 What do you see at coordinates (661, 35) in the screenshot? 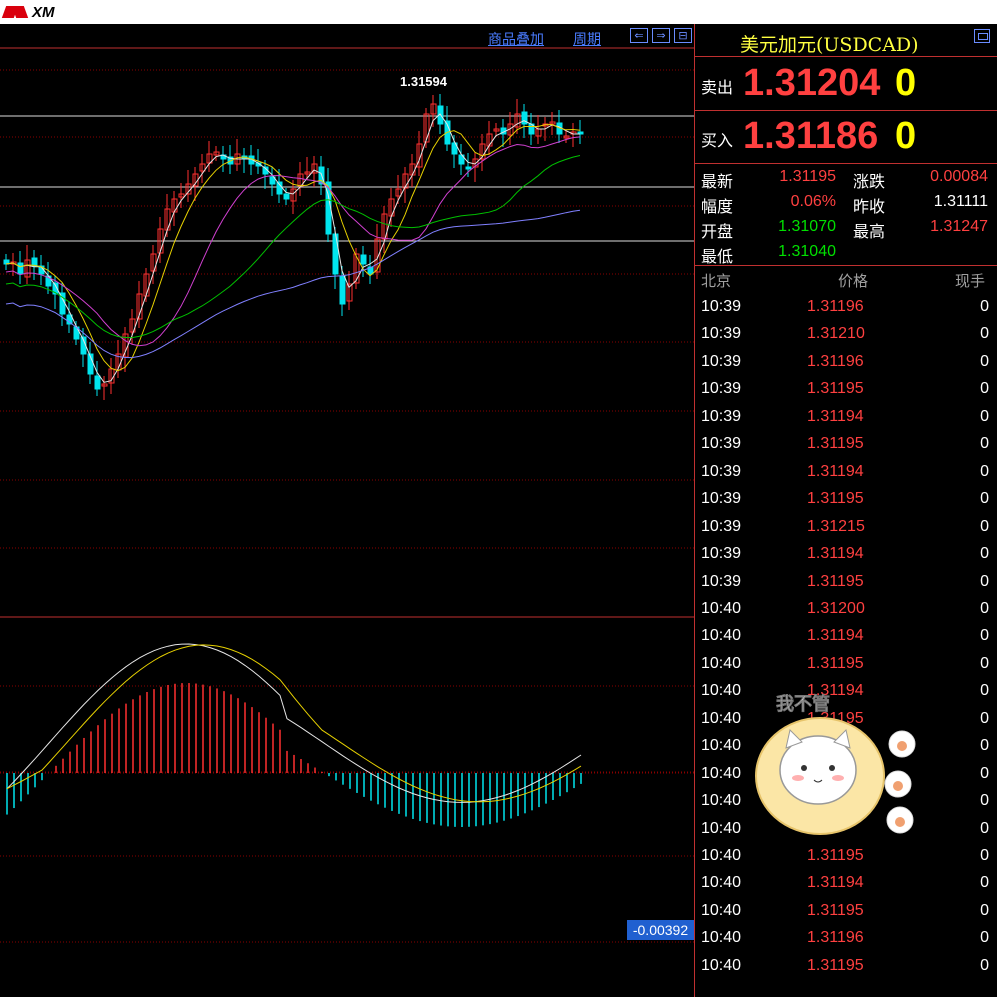
I see `scroll-right-button: ⇒` at bounding box center [661, 35].